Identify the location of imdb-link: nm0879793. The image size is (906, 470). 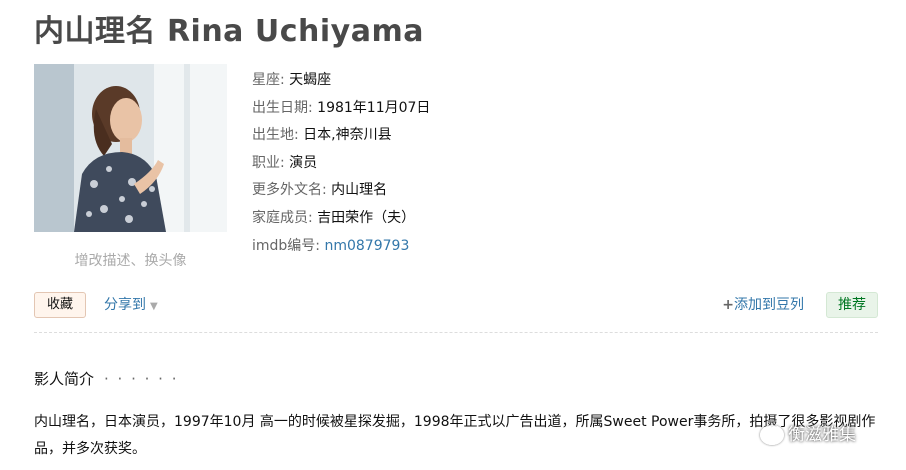
(366, 246).